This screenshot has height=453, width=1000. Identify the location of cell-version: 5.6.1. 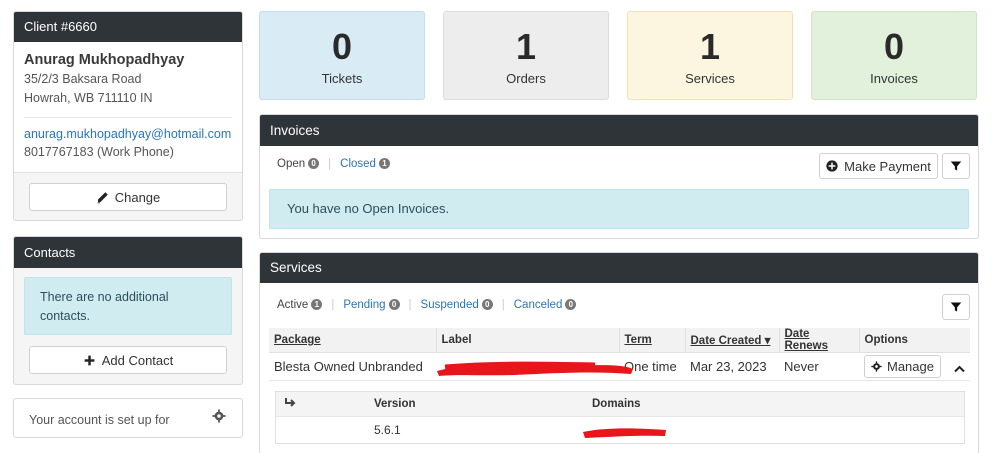
(475, 429).